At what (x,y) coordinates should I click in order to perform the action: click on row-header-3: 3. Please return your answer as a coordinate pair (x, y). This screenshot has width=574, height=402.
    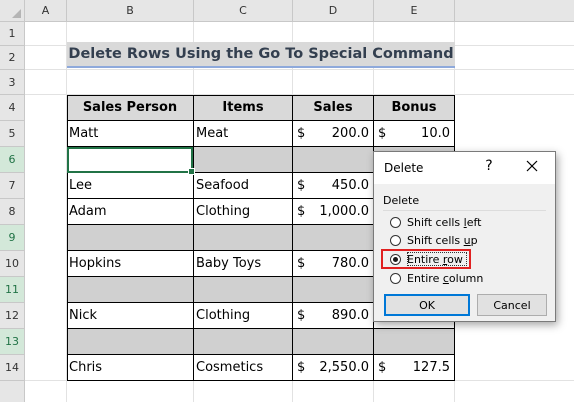
    Looking at the image, I should click on (12, 82).